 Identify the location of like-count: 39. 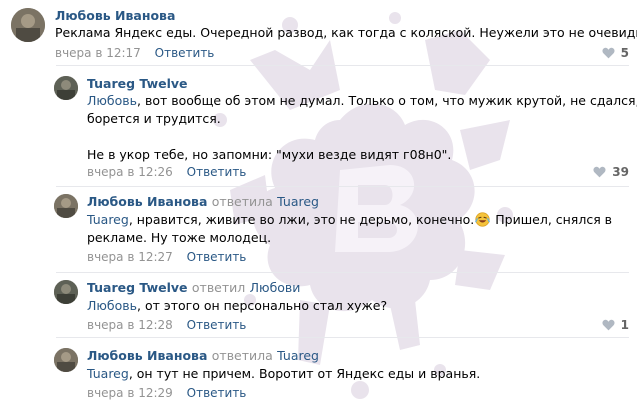
(620, 172).